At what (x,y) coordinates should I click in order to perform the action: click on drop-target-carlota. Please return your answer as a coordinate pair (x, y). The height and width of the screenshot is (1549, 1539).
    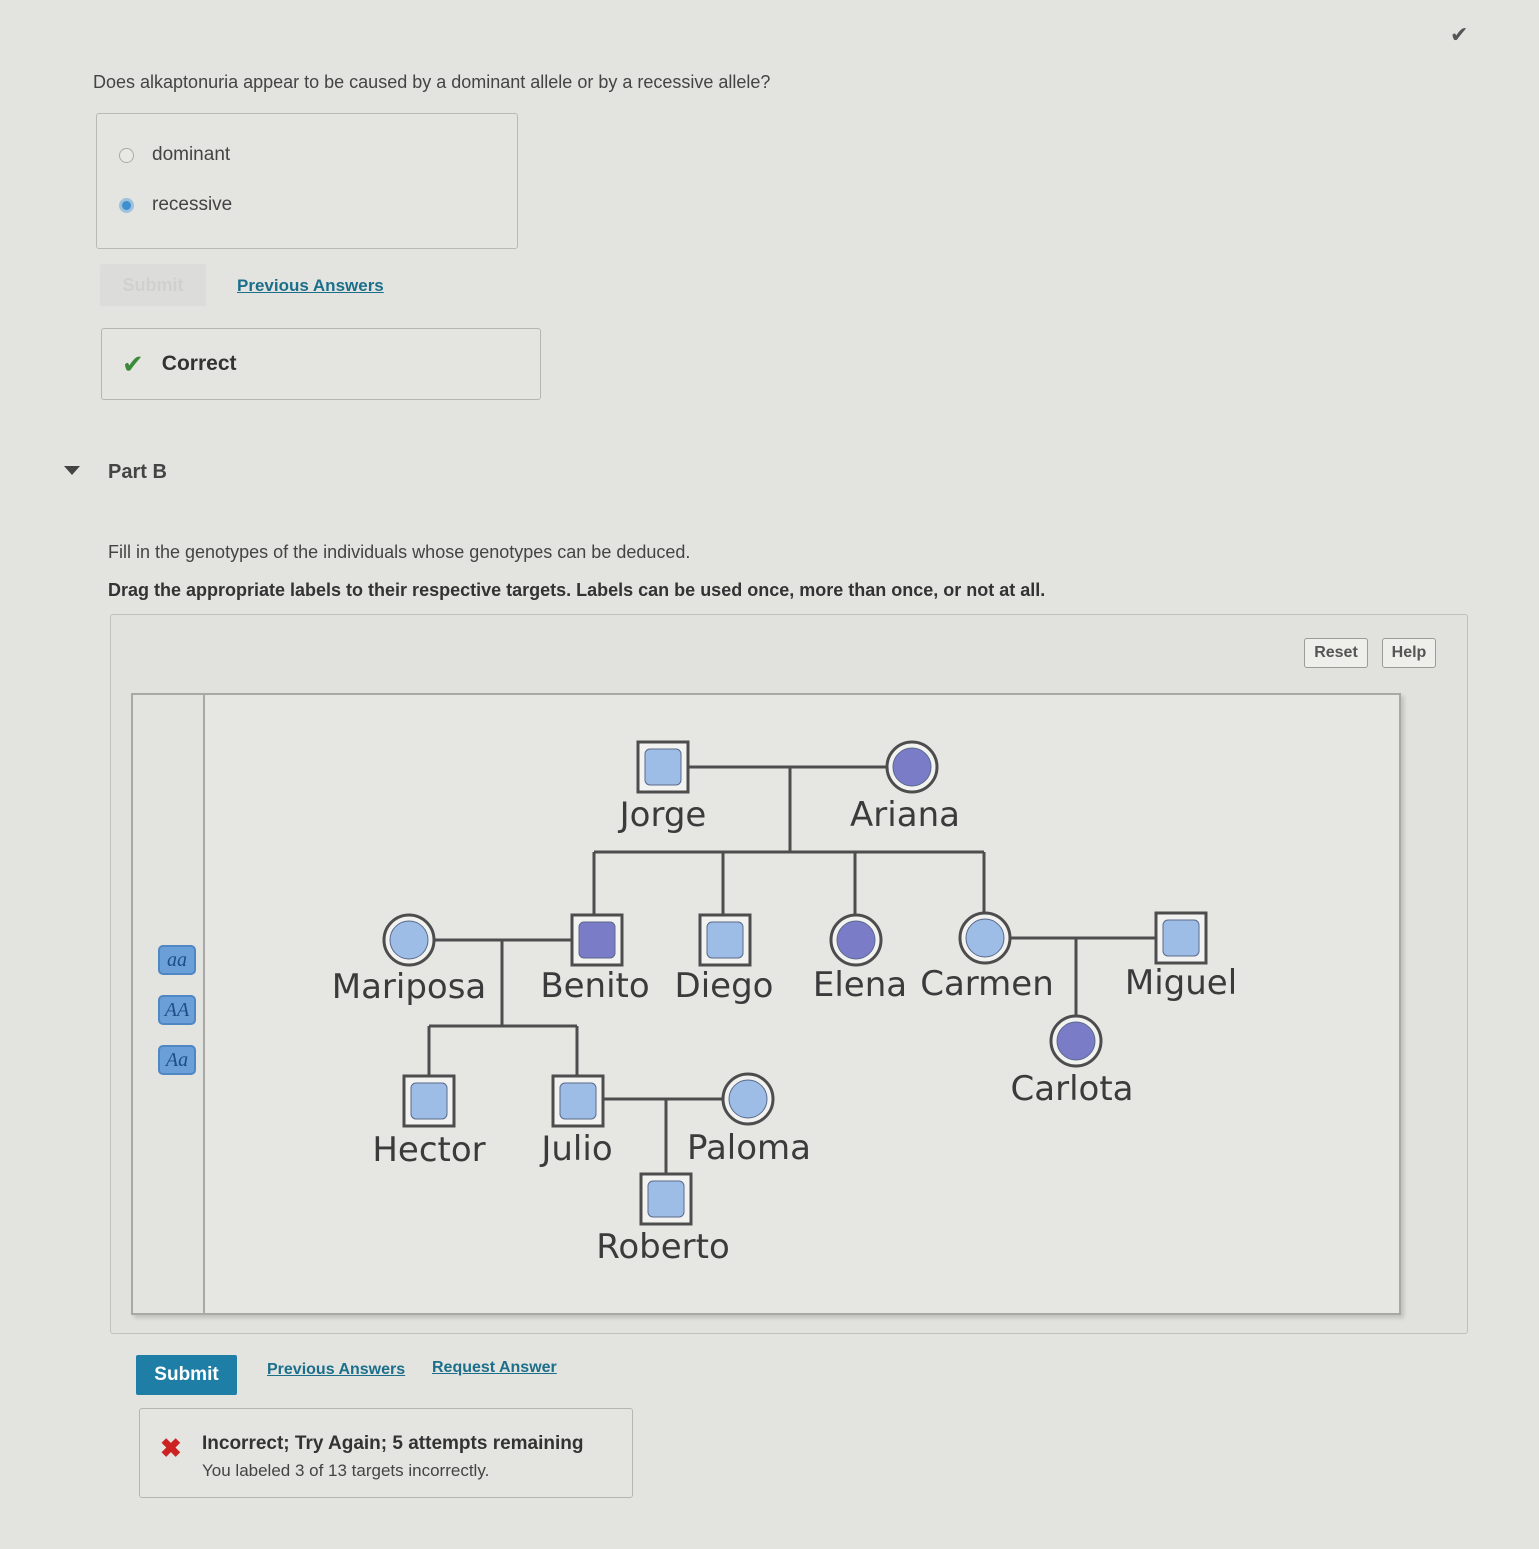
    Looking at the image, I should click on (1076, 1041).